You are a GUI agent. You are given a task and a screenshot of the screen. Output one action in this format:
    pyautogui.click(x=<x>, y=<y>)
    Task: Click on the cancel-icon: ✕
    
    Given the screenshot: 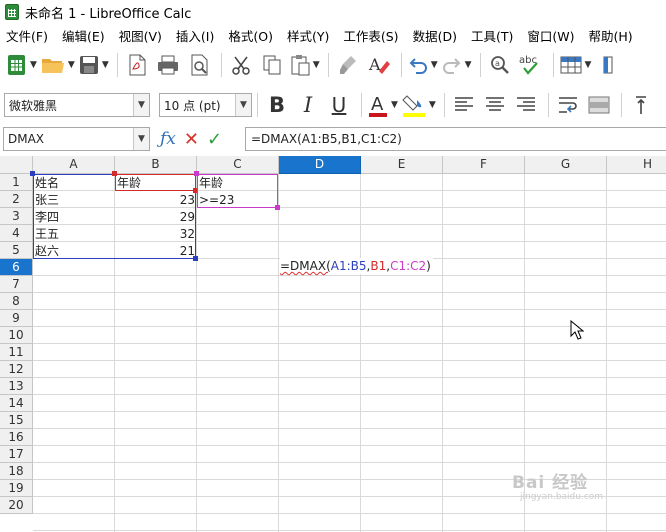 What is the action you would take?
    pyautogui.click(x=191, y=139)
    